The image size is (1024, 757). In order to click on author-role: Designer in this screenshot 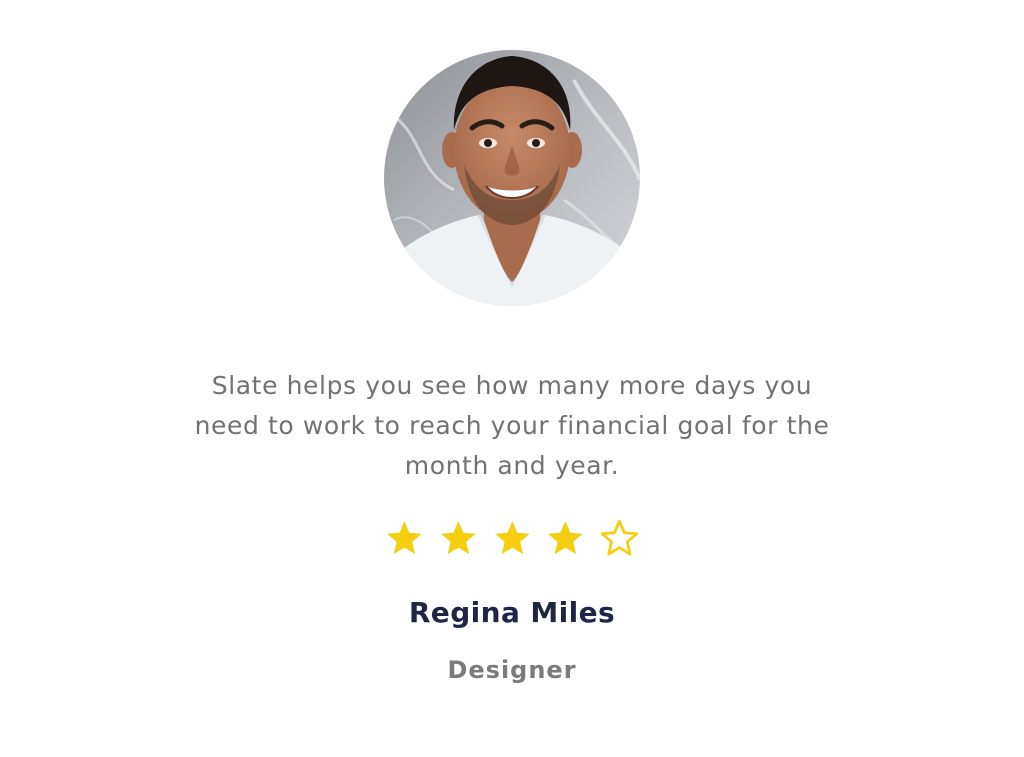, I will do `click(512, 670)`.